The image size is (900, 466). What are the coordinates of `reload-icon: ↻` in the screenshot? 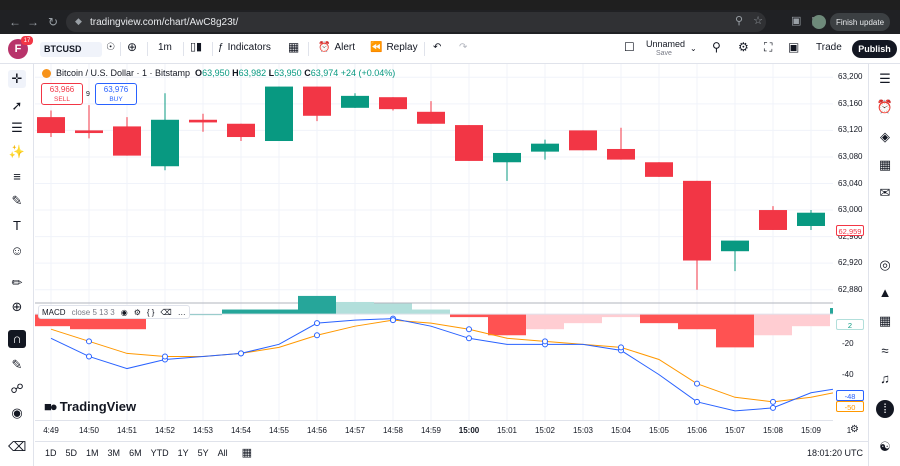 It's located at (53, 22).